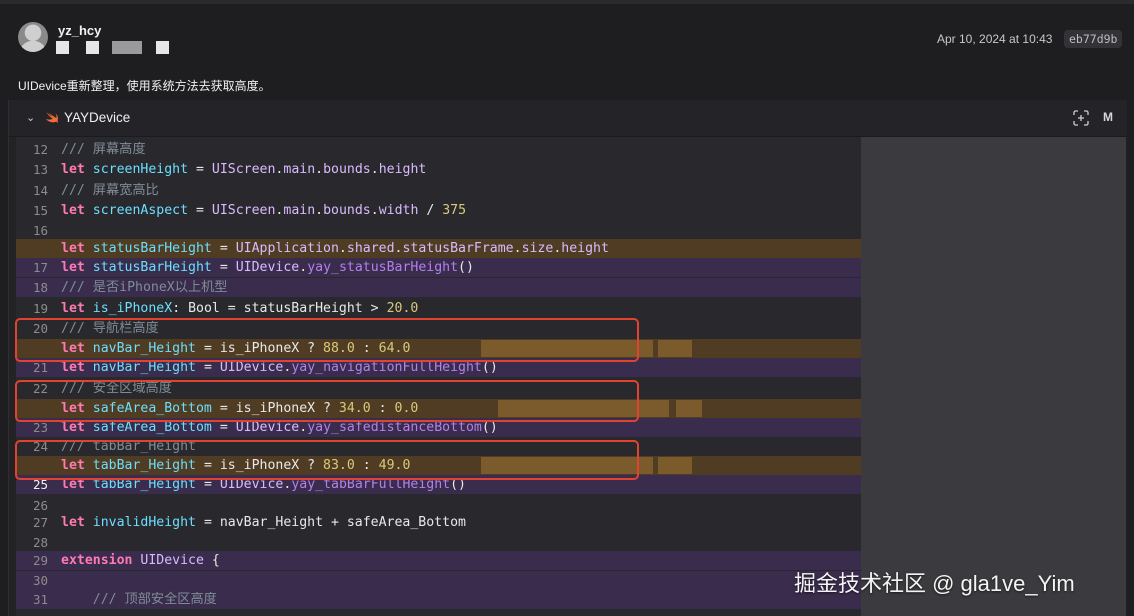  I want to click on author-name: yz_hcy, so click(80, 30).